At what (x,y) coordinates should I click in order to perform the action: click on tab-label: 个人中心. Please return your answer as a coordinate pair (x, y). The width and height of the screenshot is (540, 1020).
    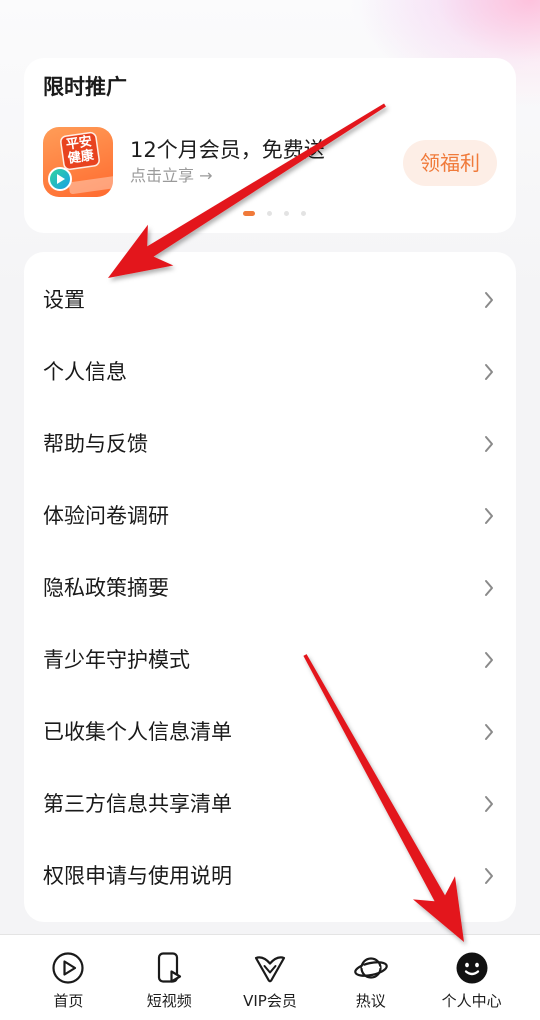
    Looking at the image, I should click on (471, 1001).